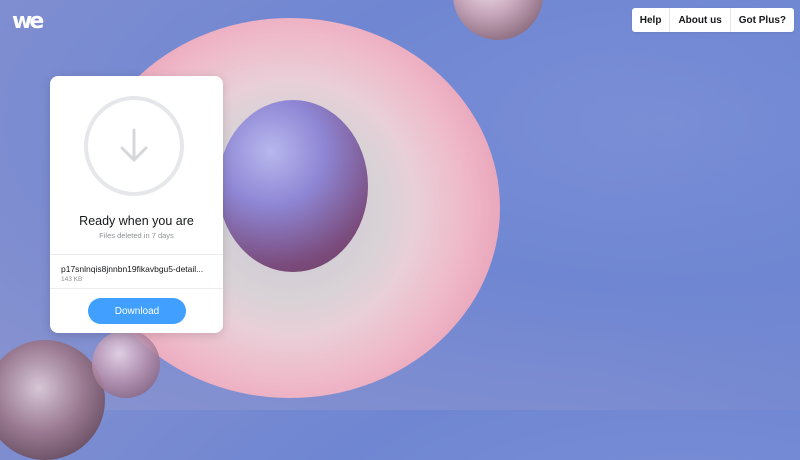 The image size is (800, 460). I want to click on nav-plus-link: Got Plus?, so click(761, 20).